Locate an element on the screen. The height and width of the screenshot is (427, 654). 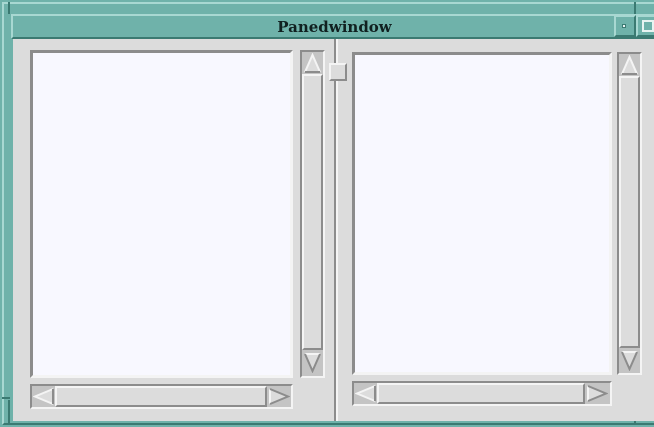
right-vertical-scrollbar is located at coordinates (629, 213).